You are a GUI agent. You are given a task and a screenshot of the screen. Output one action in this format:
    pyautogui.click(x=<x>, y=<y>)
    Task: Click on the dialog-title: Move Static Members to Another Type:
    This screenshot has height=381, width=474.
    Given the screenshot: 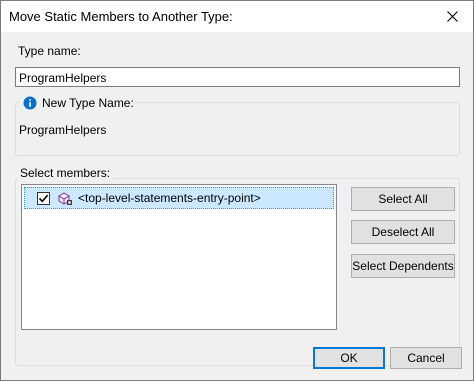 What is the action you would take?
    pyautogui.click(x=121, y=16)
    